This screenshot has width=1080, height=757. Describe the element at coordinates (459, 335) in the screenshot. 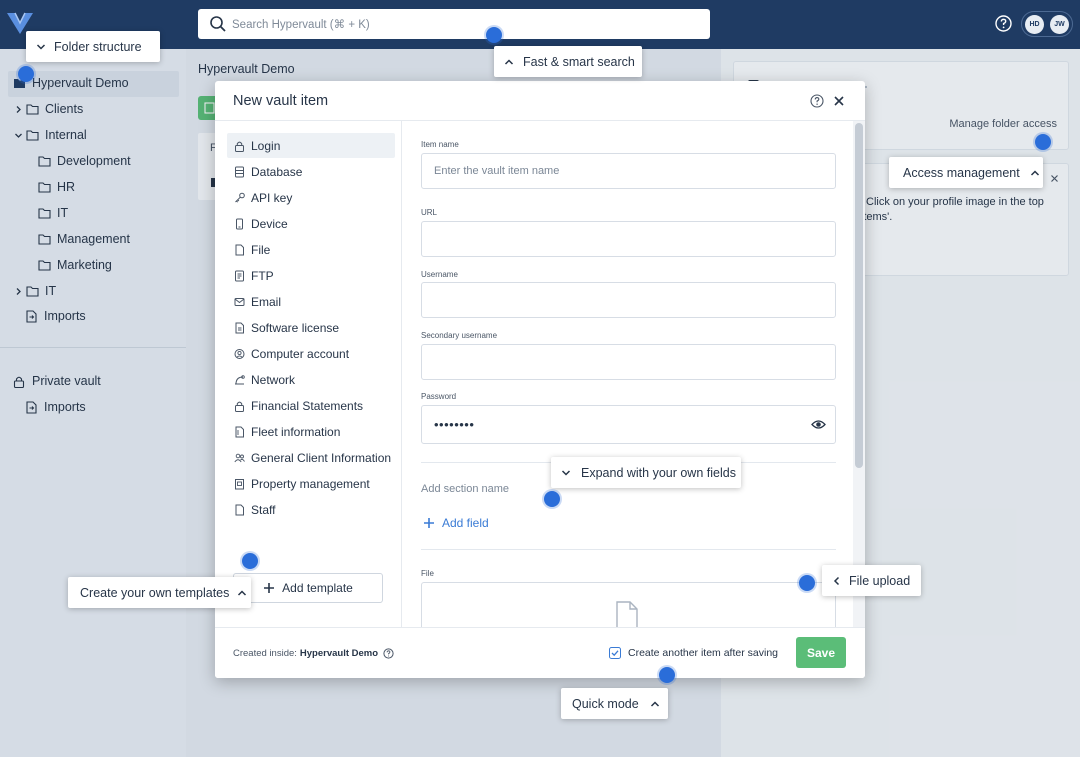

I see `secondary-username-label: Secondary username` at that location.